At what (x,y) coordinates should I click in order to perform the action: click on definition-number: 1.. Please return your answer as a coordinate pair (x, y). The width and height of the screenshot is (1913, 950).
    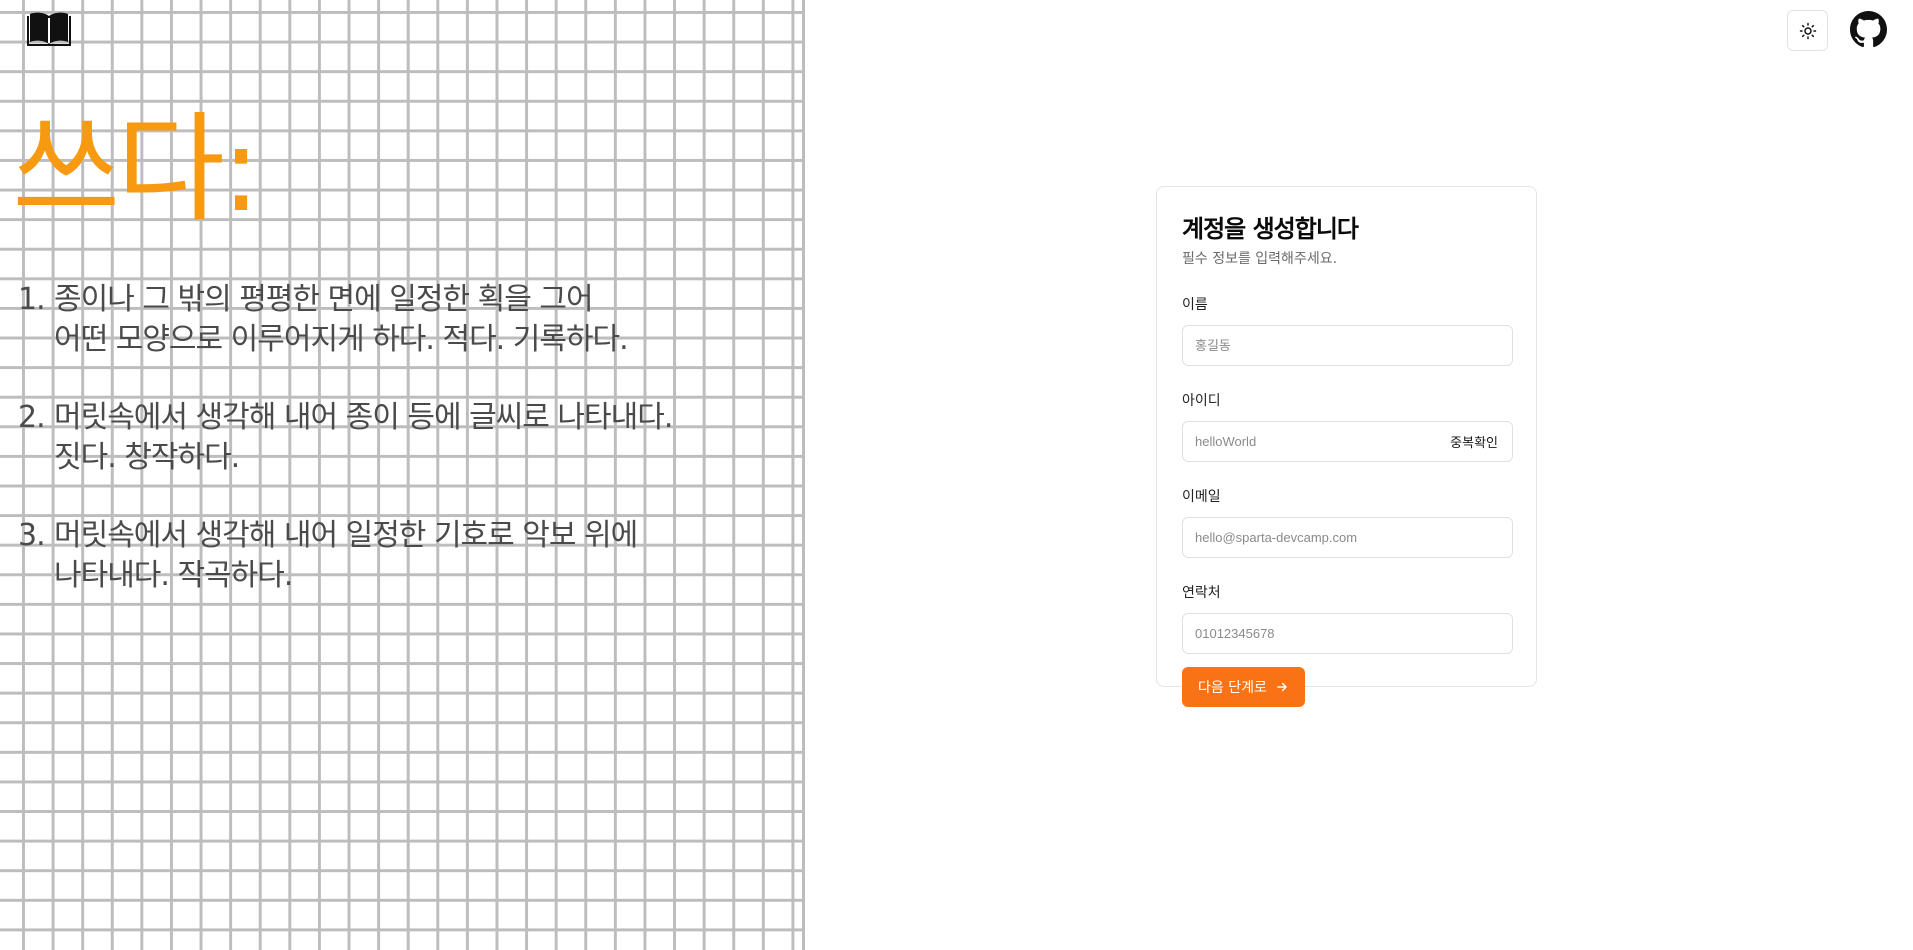
    Looking at the image, I should click on (32, 299).